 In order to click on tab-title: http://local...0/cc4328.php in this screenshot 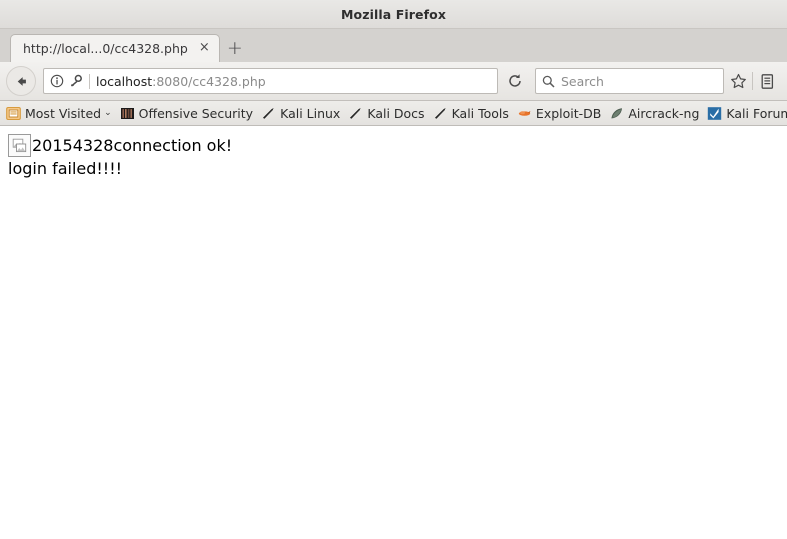, I will do `click(105, 48)`.